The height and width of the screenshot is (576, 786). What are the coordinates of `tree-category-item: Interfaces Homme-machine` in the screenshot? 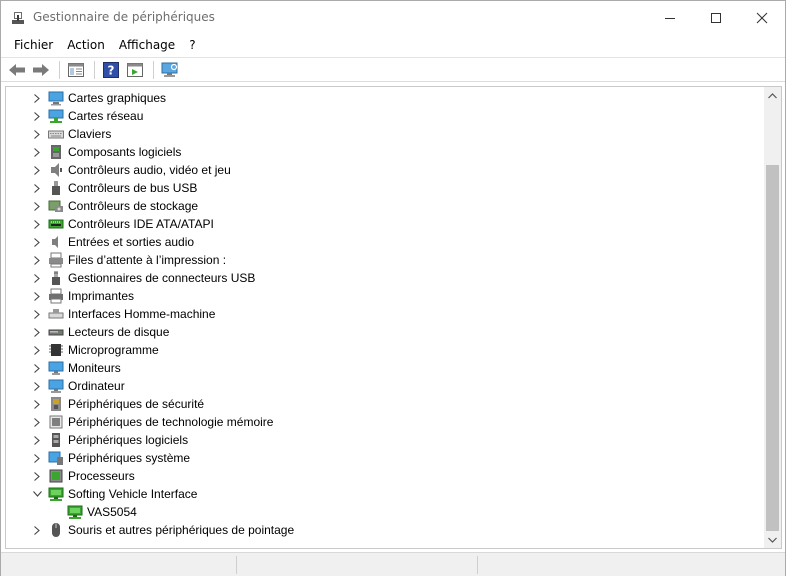 It's located at (385, 314).